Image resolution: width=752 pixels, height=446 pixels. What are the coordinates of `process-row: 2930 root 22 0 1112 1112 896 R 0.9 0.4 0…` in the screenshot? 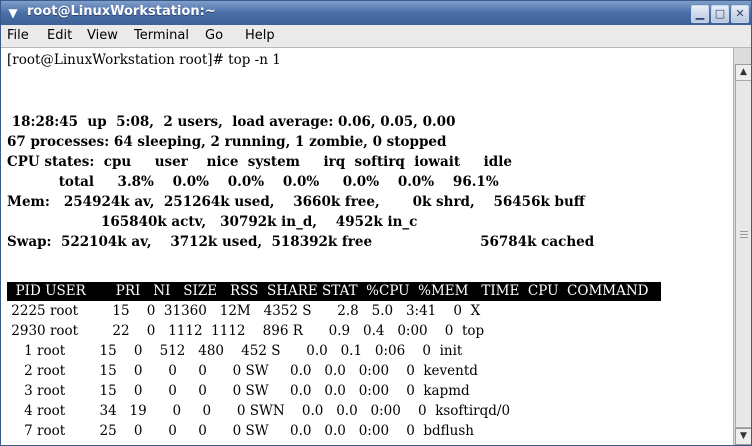 It's located at (246, 331).